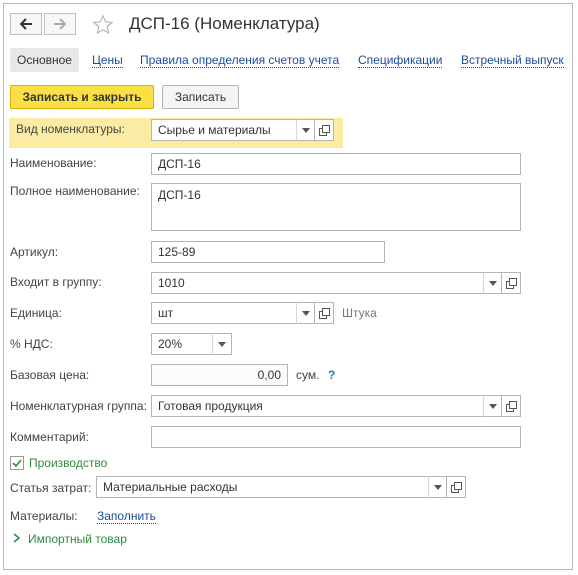  I want to click on comment-field, so click(336, 437).